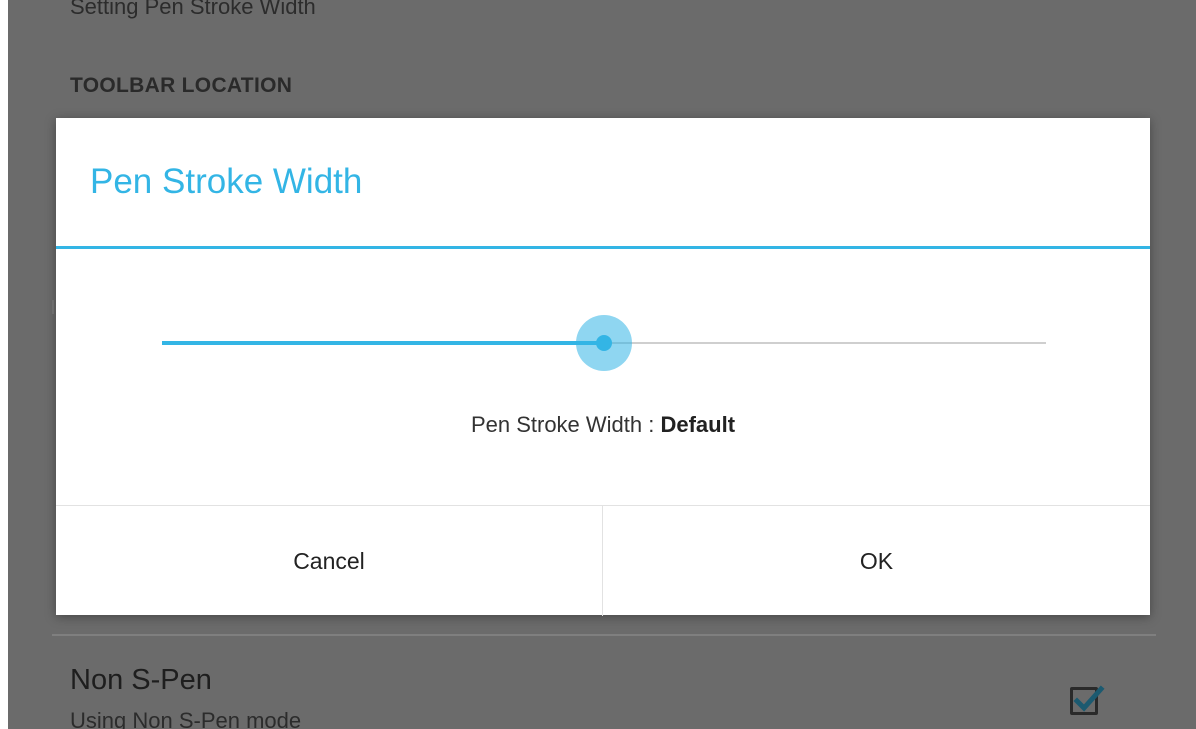  Describe the element at coordinates (329, 561) in the screenshot. I see `cancel-button: Cancel` at that location.